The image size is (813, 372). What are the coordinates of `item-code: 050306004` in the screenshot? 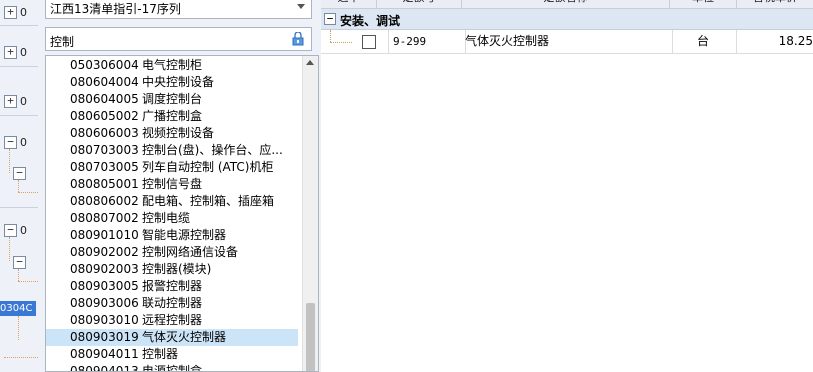 It's located at (104, 65).